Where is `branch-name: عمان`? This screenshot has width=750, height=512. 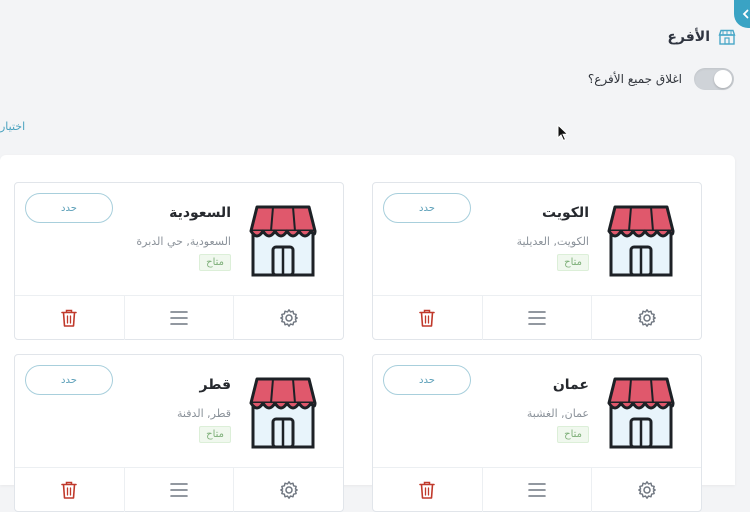
branch-name: عمان is located at coordinates (570, 385).